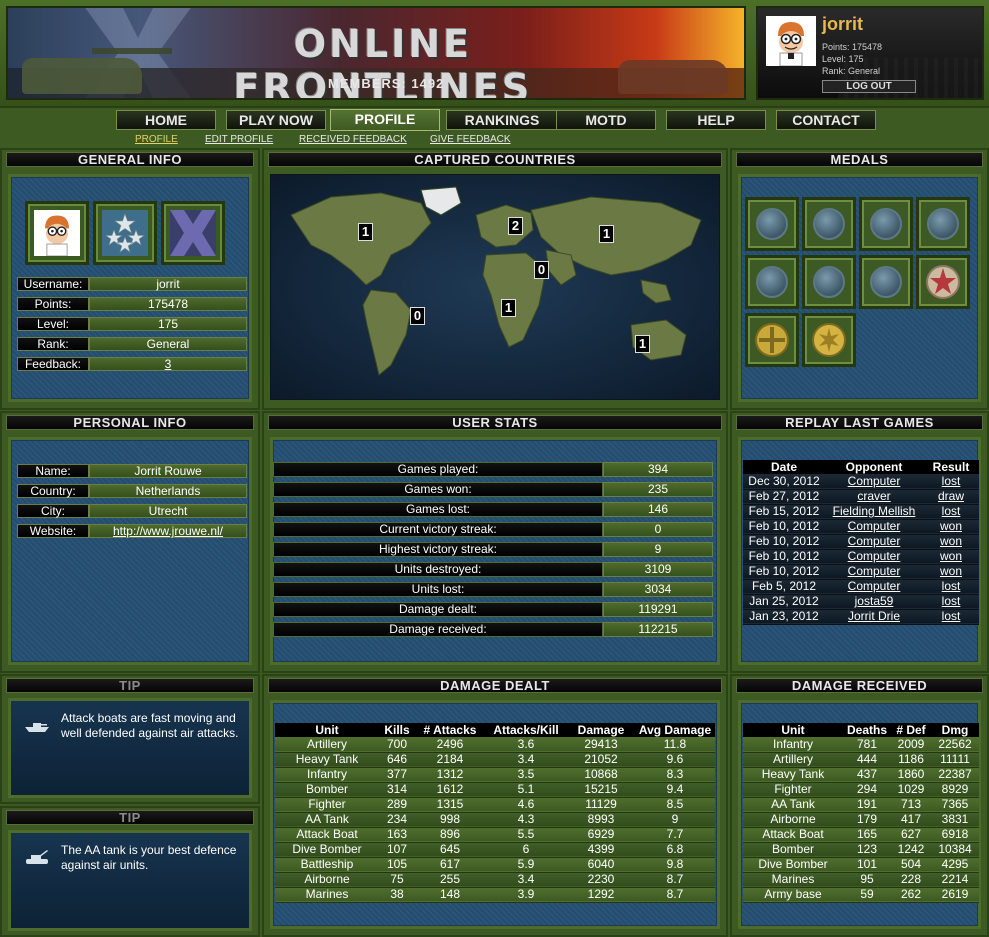  Describe the element at coordinates (438, 589) in the screenshot. I see `stat-label: Units lost:` at that location.